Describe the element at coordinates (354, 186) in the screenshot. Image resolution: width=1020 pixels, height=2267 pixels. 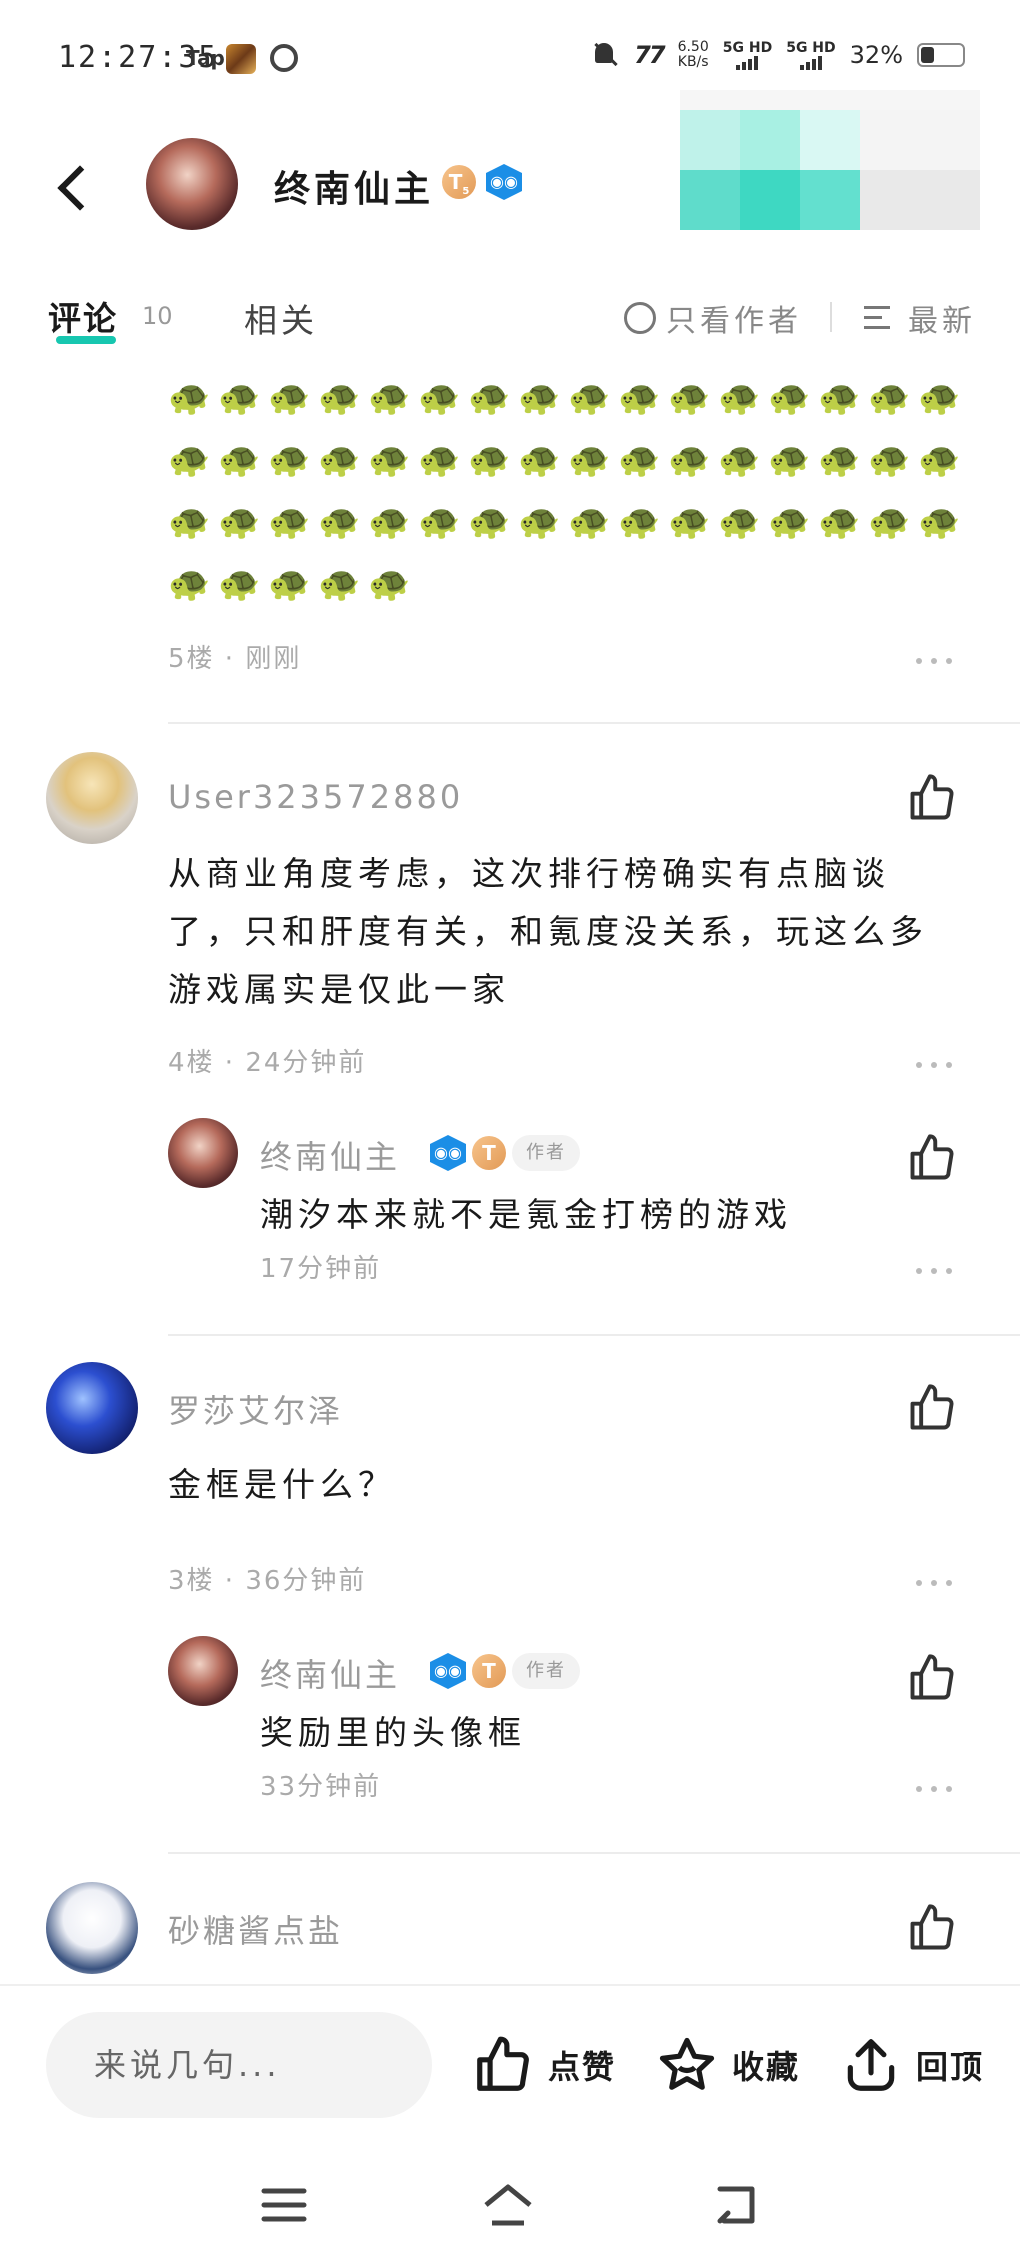
I see `author-name: 终南仙主` at that location.